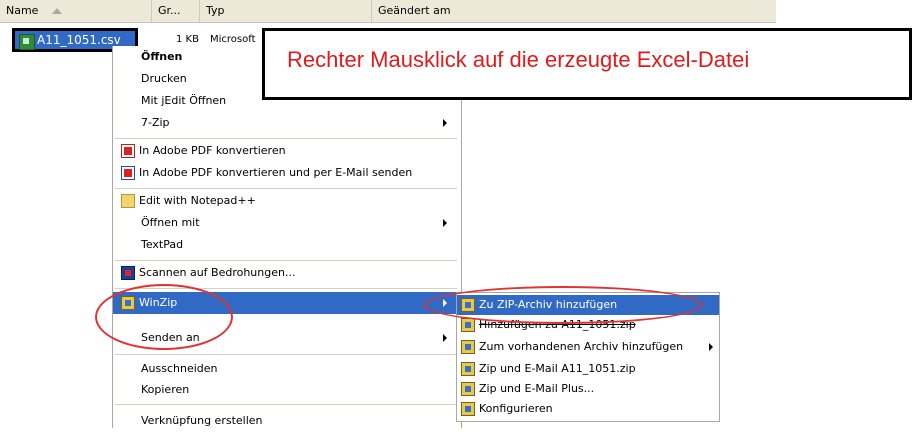 The width and height of the screenshot is (914, 432). Describe the element at coordinates (184, 100) in the screenshot. I see `menu-item-label: Mit jEdit Öffnen` at that location.